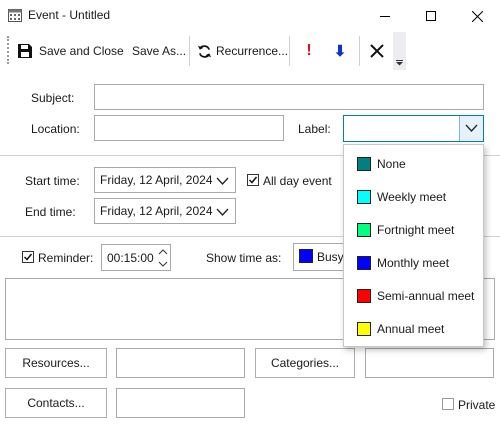 The width and height of the screenshot is (500, 424). I want to click on all-day-event-label: All day event, so click(297, 181).